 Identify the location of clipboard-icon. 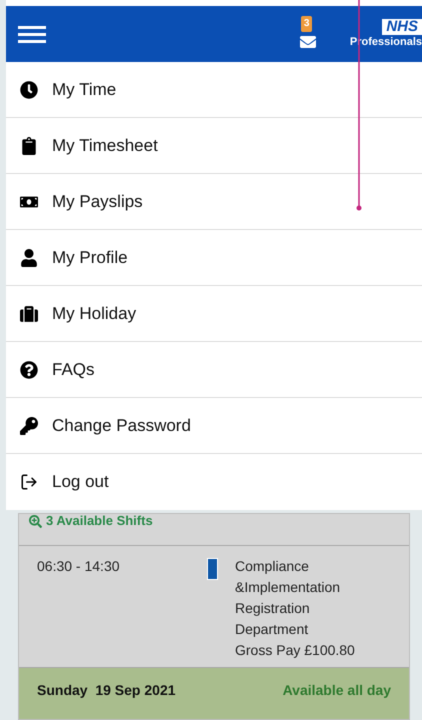
(29, 145).